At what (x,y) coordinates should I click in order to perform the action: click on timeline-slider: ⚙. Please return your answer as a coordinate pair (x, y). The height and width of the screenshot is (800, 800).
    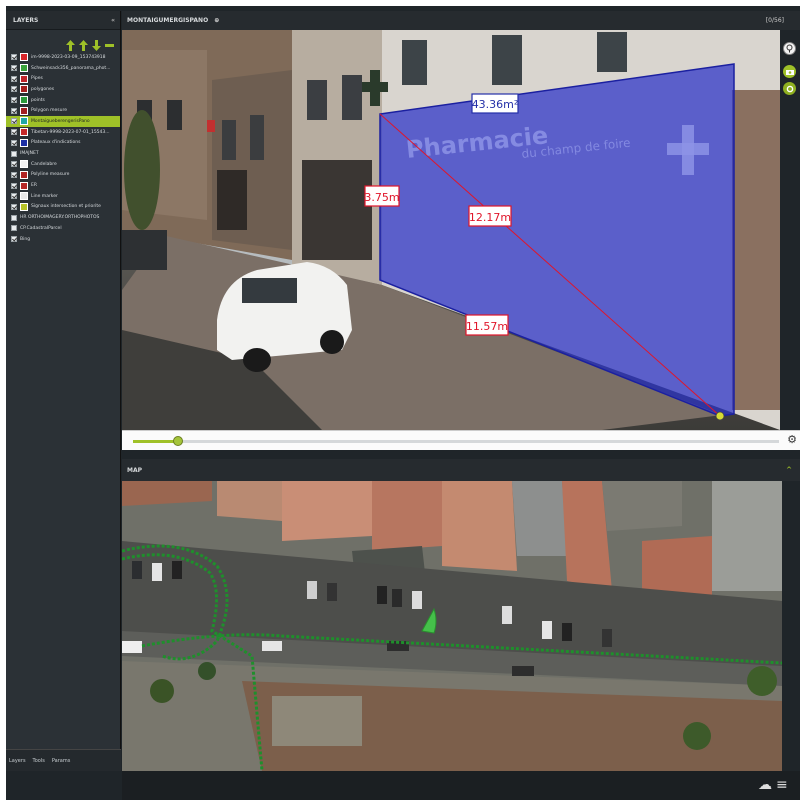
    Looking at the image, I should click on (461, 440).